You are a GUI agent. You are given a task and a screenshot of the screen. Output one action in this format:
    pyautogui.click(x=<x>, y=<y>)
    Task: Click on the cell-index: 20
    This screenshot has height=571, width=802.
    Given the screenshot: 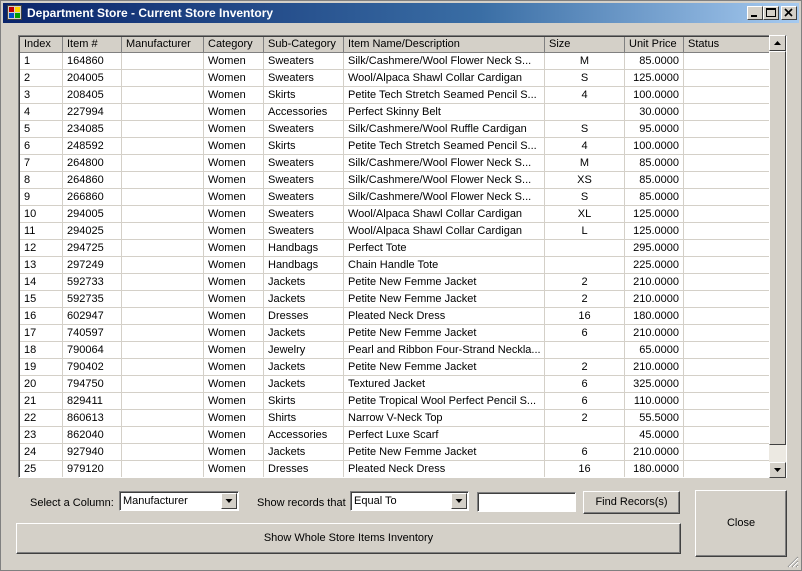 What is the action you would take?
    pyautogui.click(x=41, y=384)
    